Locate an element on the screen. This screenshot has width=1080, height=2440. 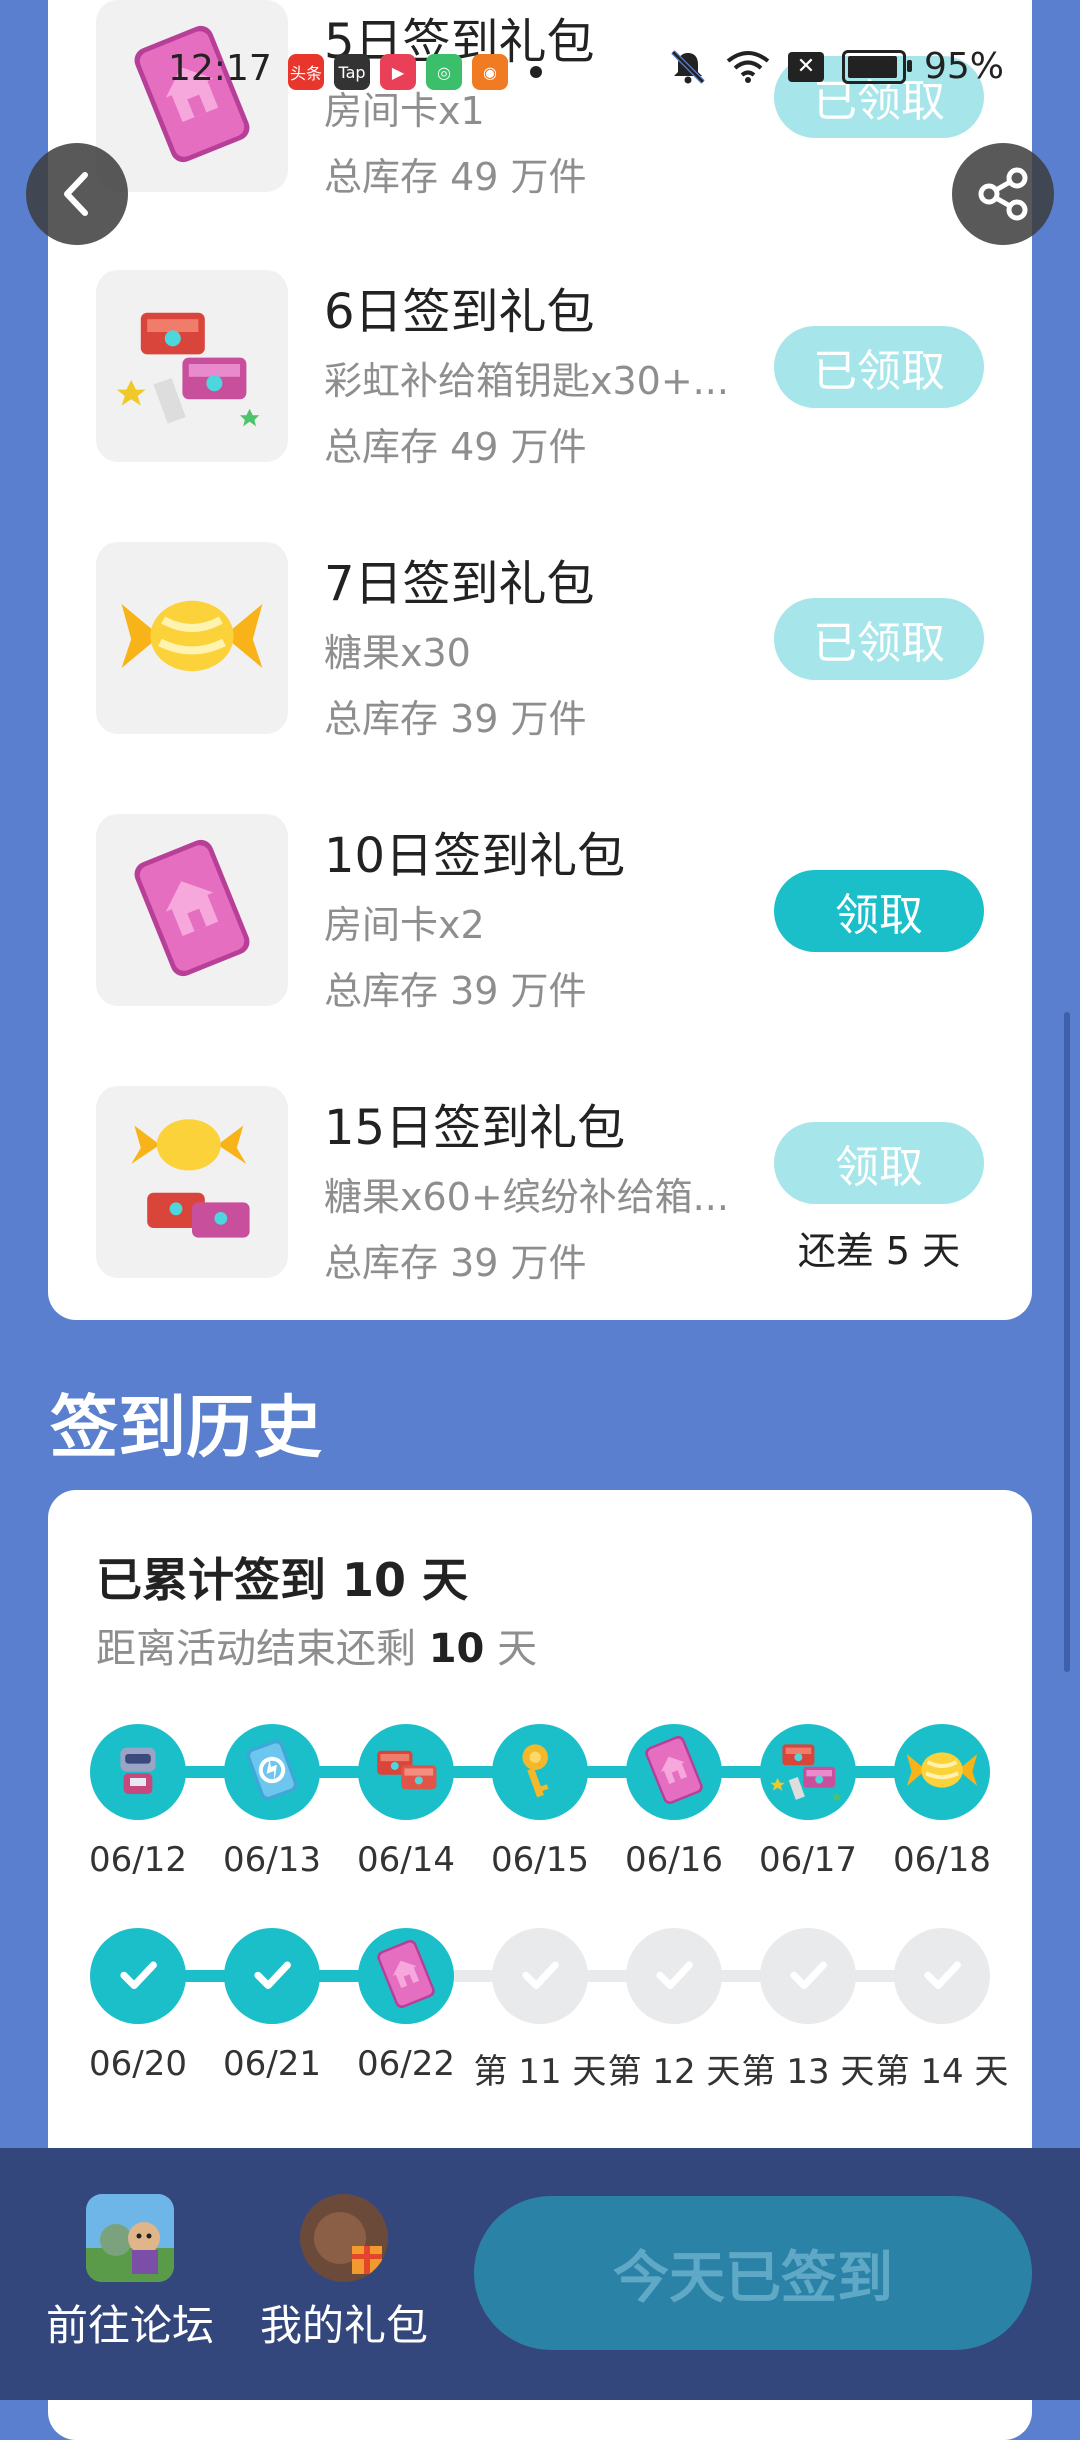
notification-icons: 头条 Tap ▶ ◎ ◉ is located at coordinates (415, 72).